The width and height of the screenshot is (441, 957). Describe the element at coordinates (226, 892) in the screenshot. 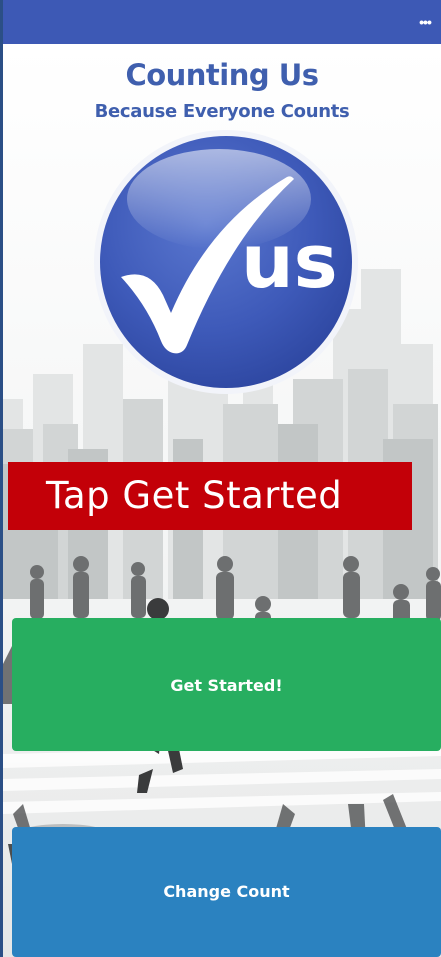

I see `change-count-button: Change Count` at that location.